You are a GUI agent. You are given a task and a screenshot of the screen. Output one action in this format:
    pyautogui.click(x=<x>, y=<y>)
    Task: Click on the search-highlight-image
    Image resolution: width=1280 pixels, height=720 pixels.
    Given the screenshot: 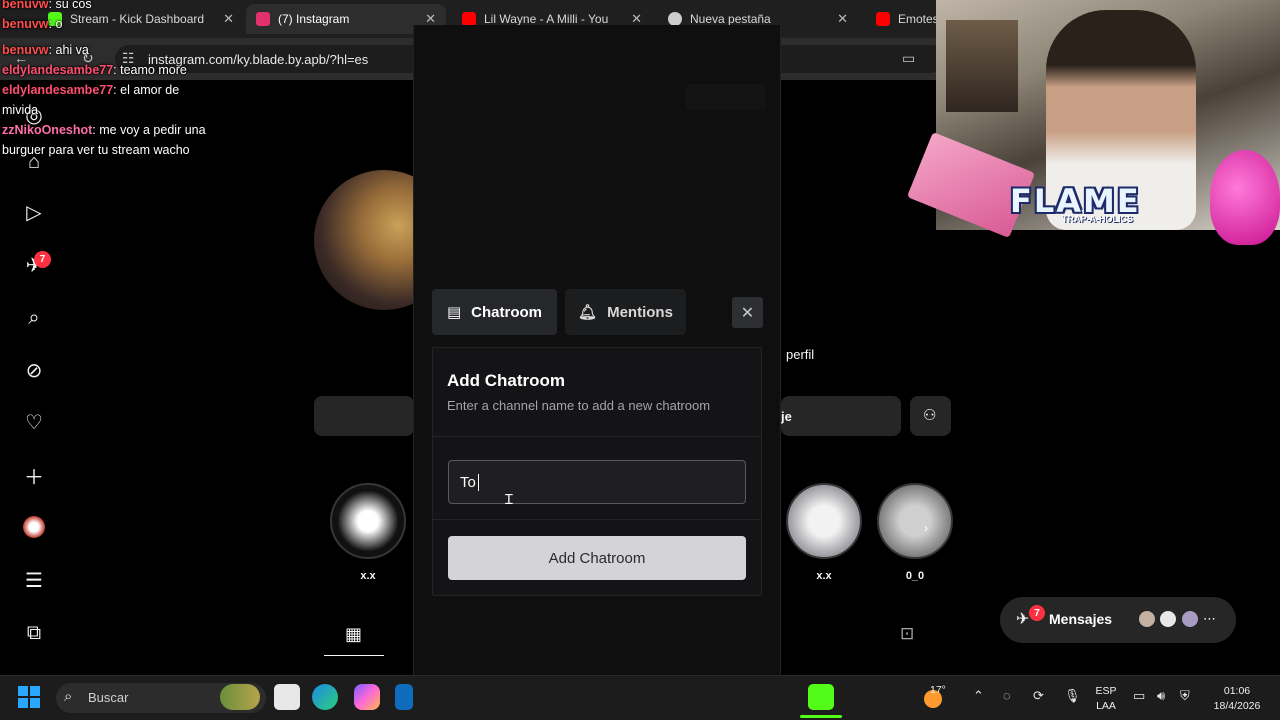 What is the action you would take?
    pyautogui.click(x=240, y=697)
    